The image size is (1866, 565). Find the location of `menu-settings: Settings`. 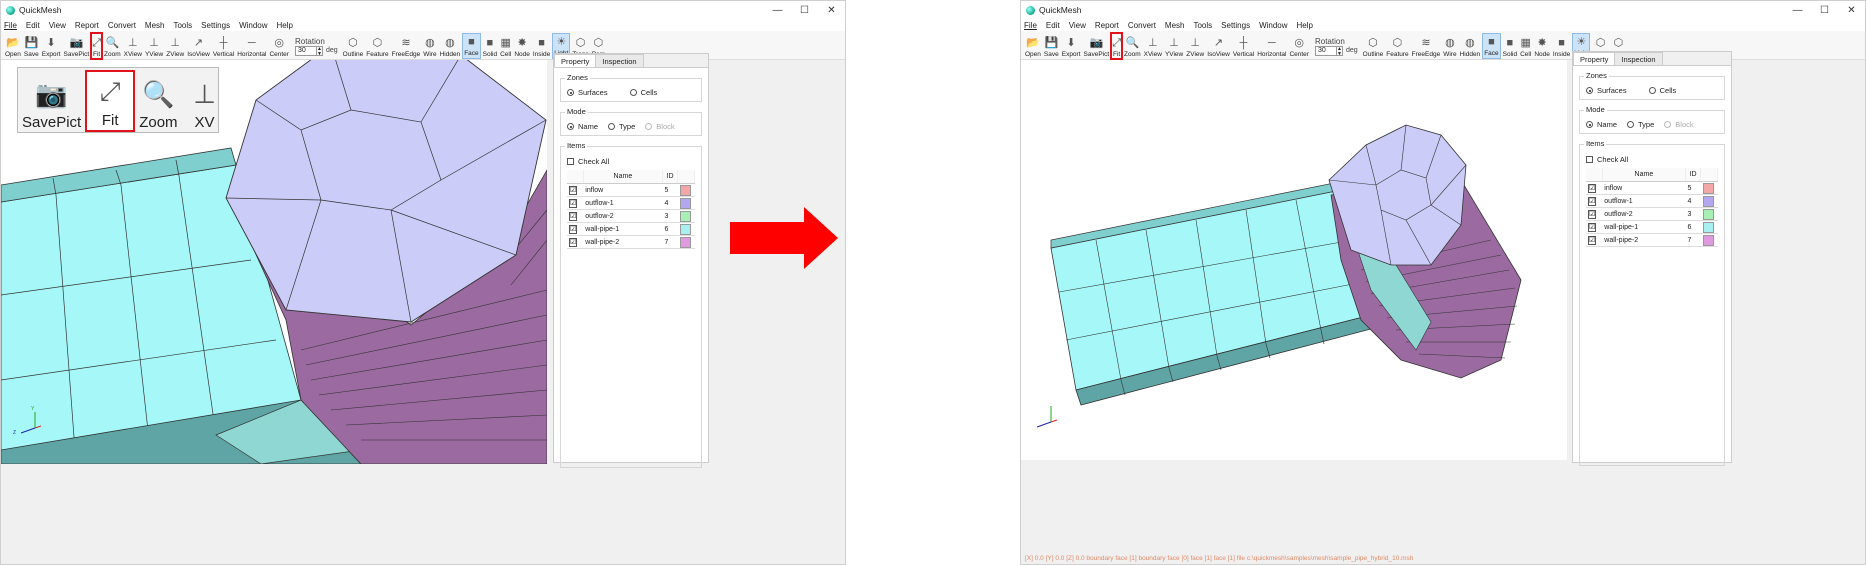

menu-settings: Settings is located at coordinates (215, 25).